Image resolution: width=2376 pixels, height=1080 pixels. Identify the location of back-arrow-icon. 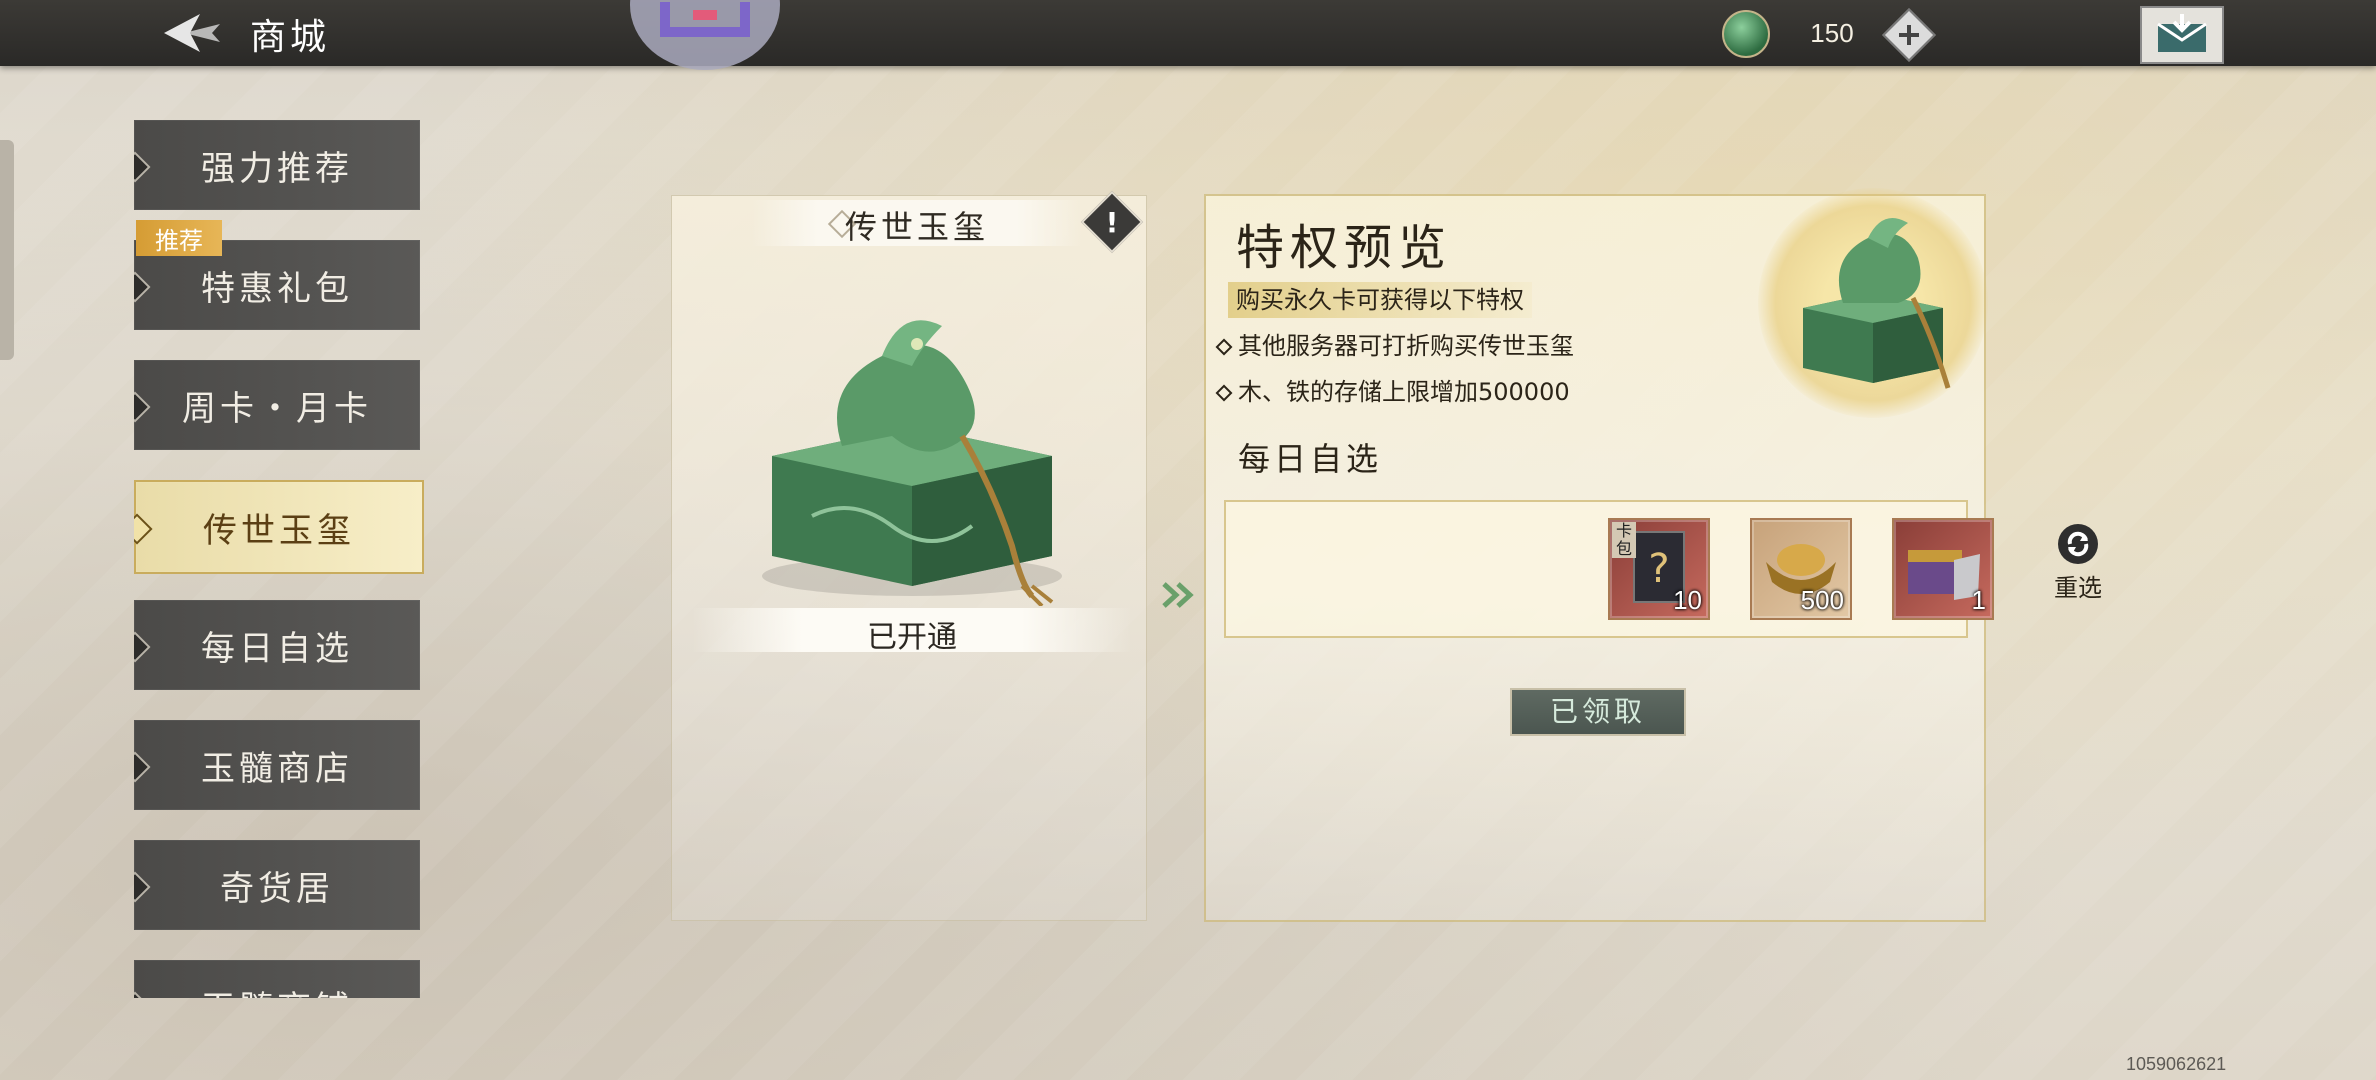
(192, 33).